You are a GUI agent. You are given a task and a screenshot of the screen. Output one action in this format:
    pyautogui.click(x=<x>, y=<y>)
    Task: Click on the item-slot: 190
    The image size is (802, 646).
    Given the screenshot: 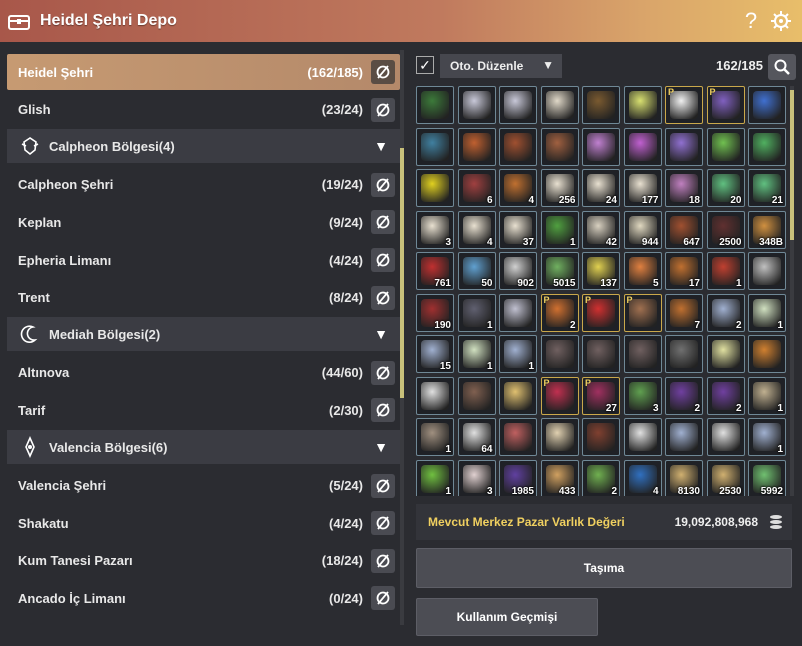 What is the action you would take?
    pyautogui.click(x=435, y=312)
    